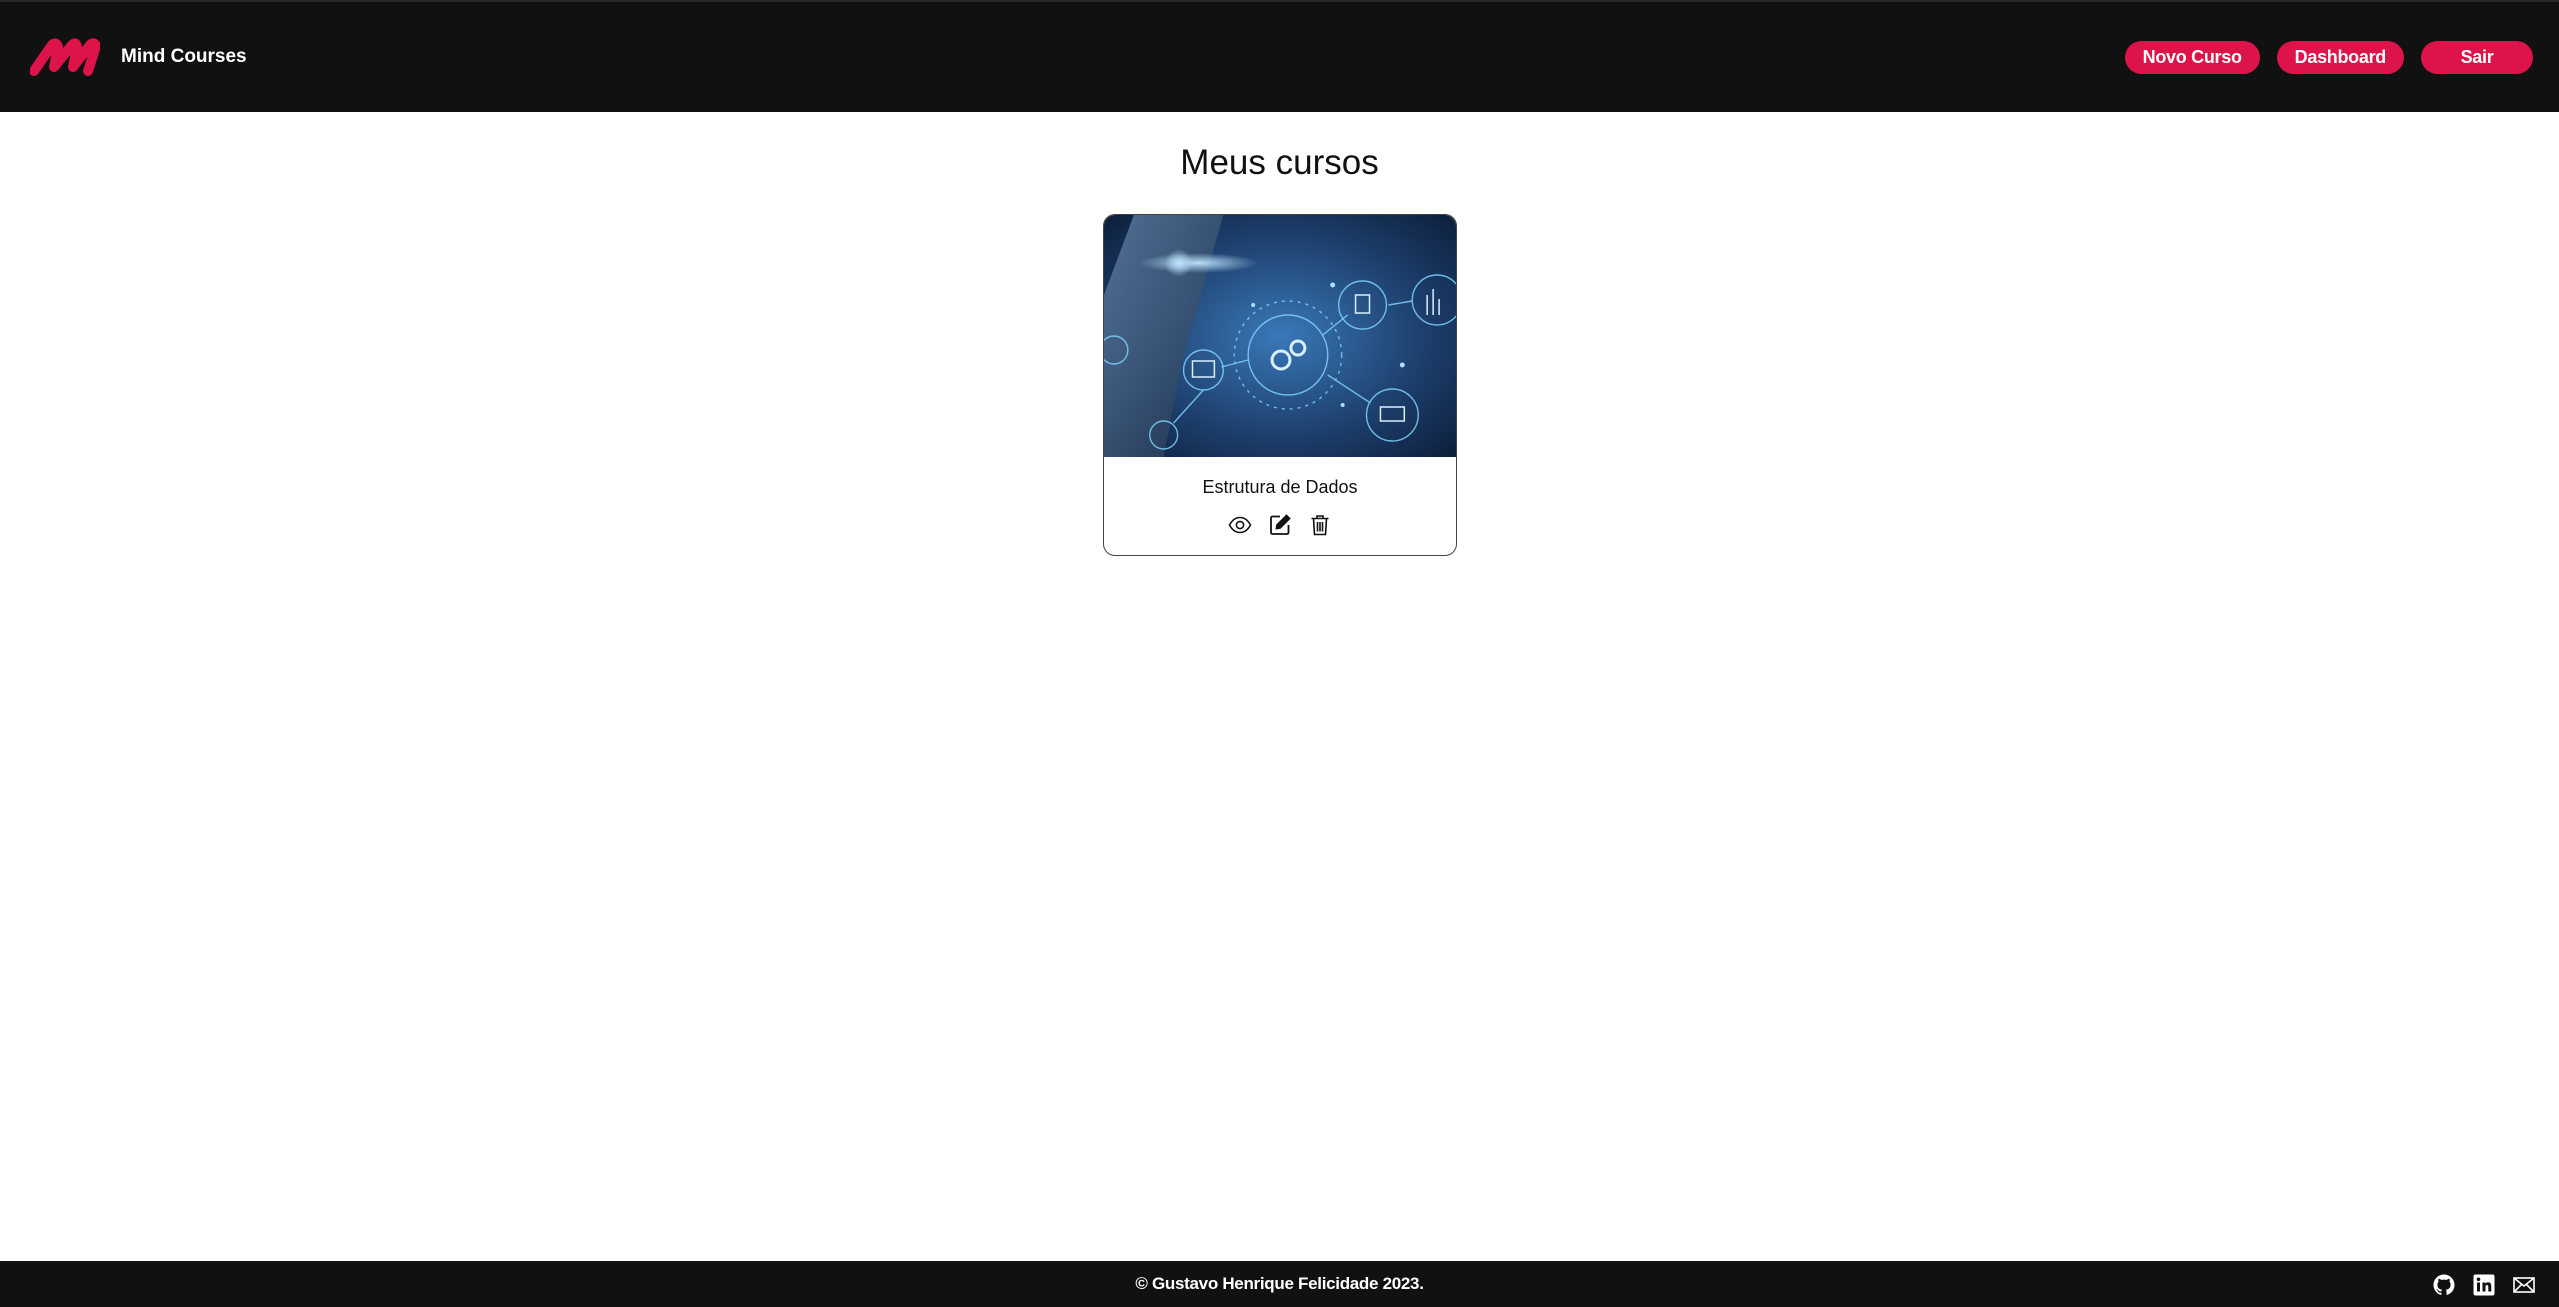 The width and height of the screenshot is (2559, 1307). I want to click on footer: © Gustavo Henrique Felicidade 2023., so click(1279, 1284).